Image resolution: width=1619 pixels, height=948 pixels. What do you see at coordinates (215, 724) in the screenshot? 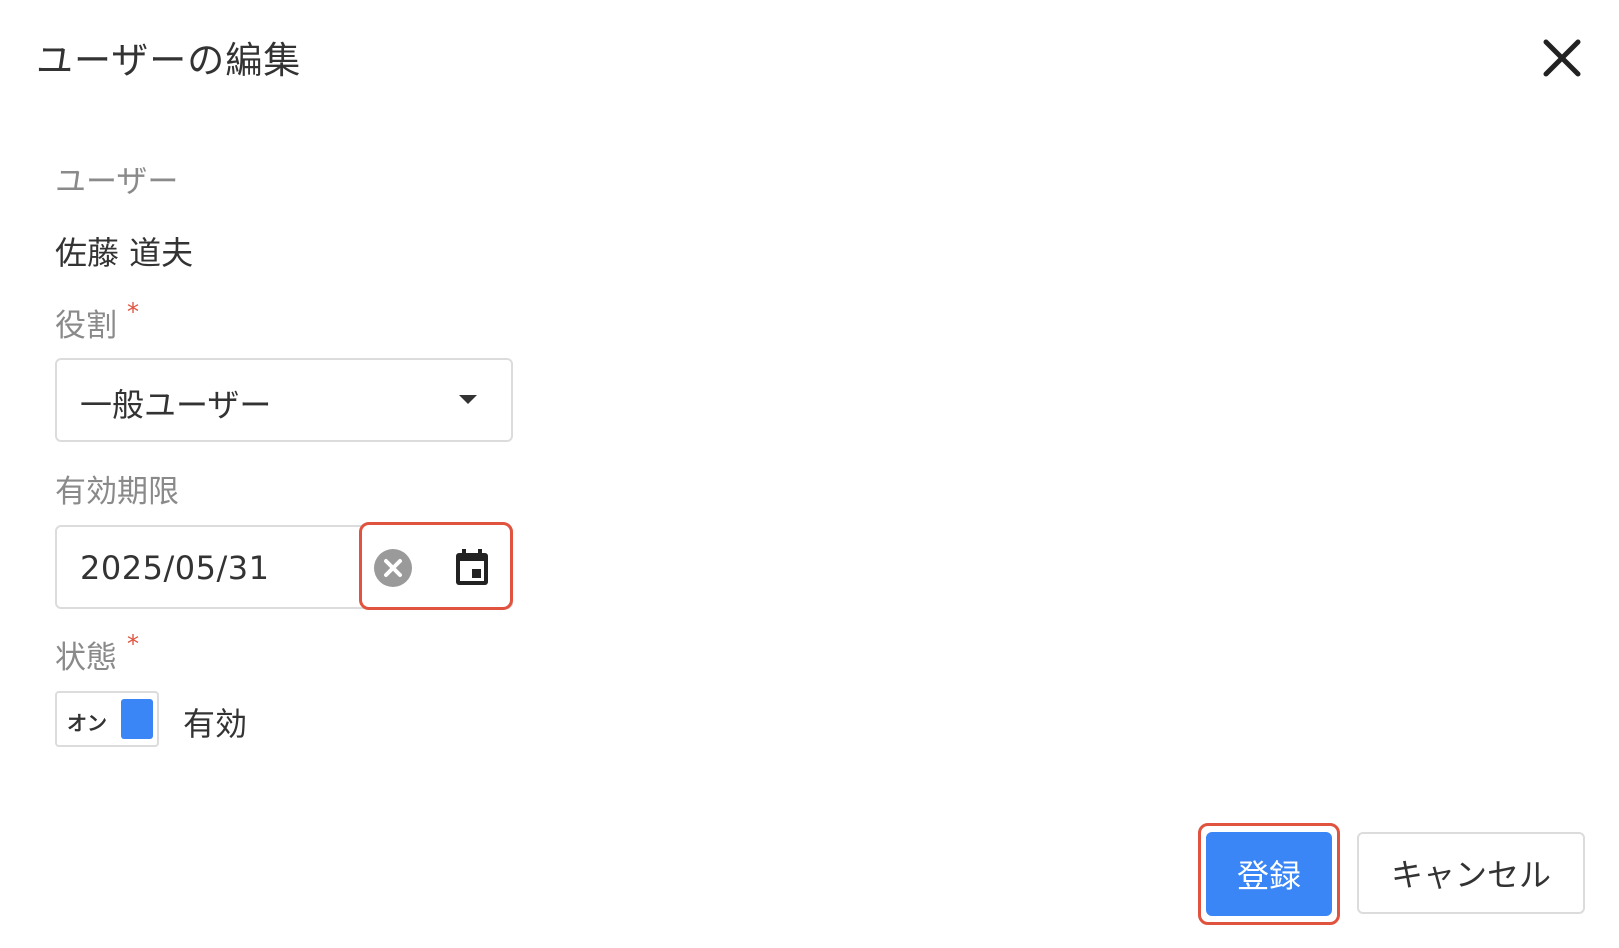
I see `status-value-label: 有効` at bounding box center [215, 724].